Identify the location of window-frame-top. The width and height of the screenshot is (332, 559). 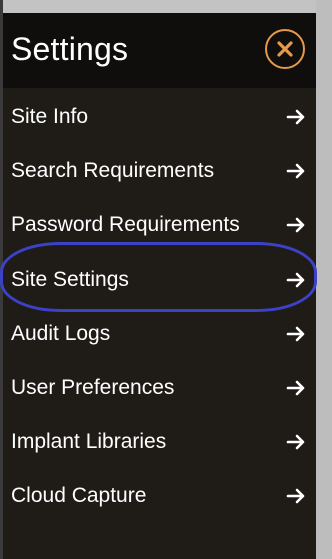
(166, 6).